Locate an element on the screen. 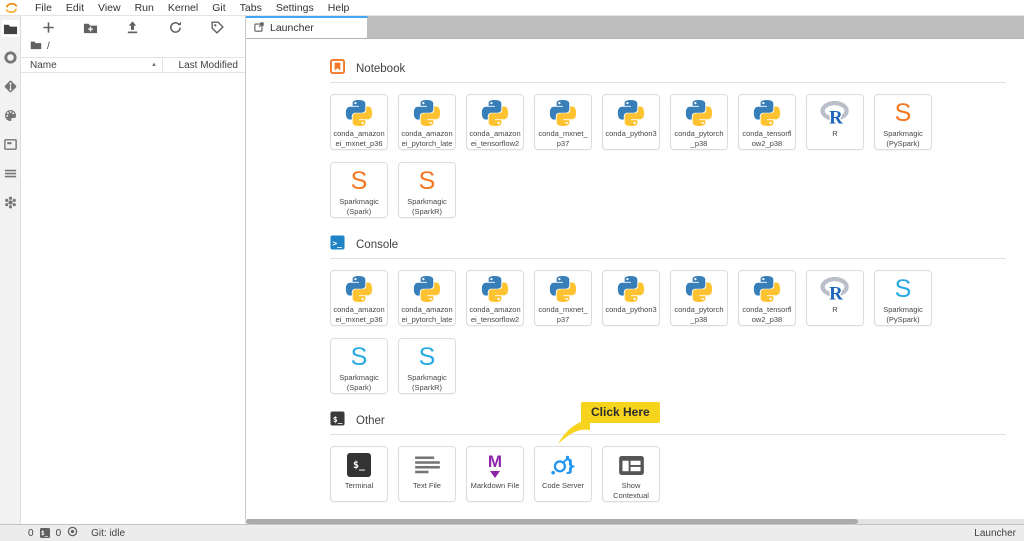  r-icon: RR is located at coordinates (835, 287).